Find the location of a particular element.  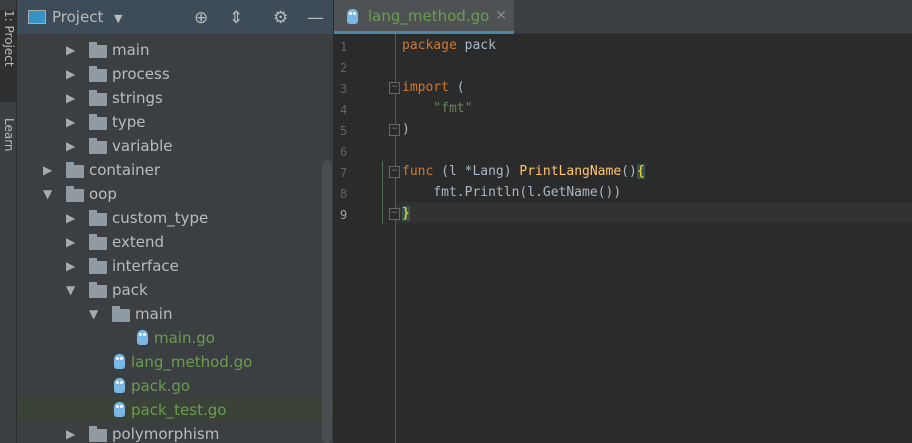

tab-lang-method-go: lang_method.go ✕ is located at coordinates (424, 17).